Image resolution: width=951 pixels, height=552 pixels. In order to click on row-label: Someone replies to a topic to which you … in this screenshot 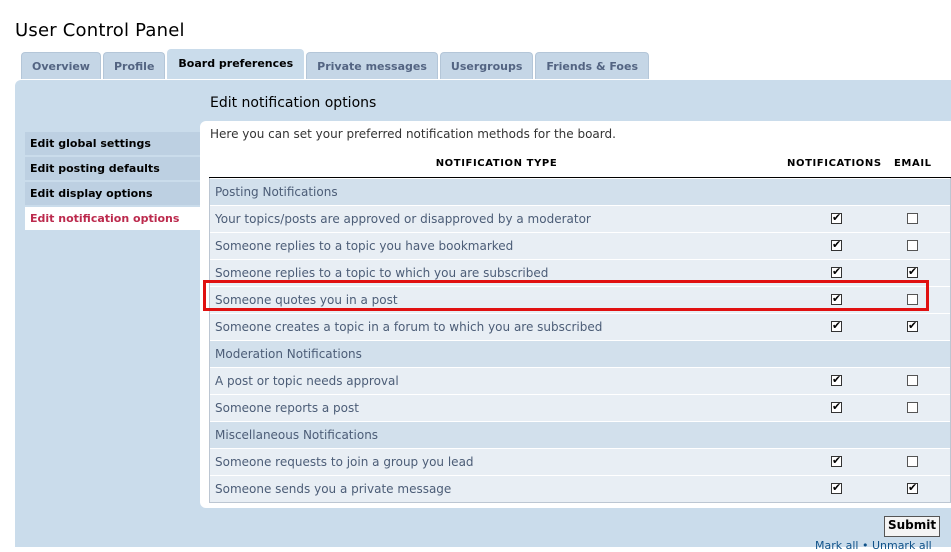, I will do `click(382, 273)`.